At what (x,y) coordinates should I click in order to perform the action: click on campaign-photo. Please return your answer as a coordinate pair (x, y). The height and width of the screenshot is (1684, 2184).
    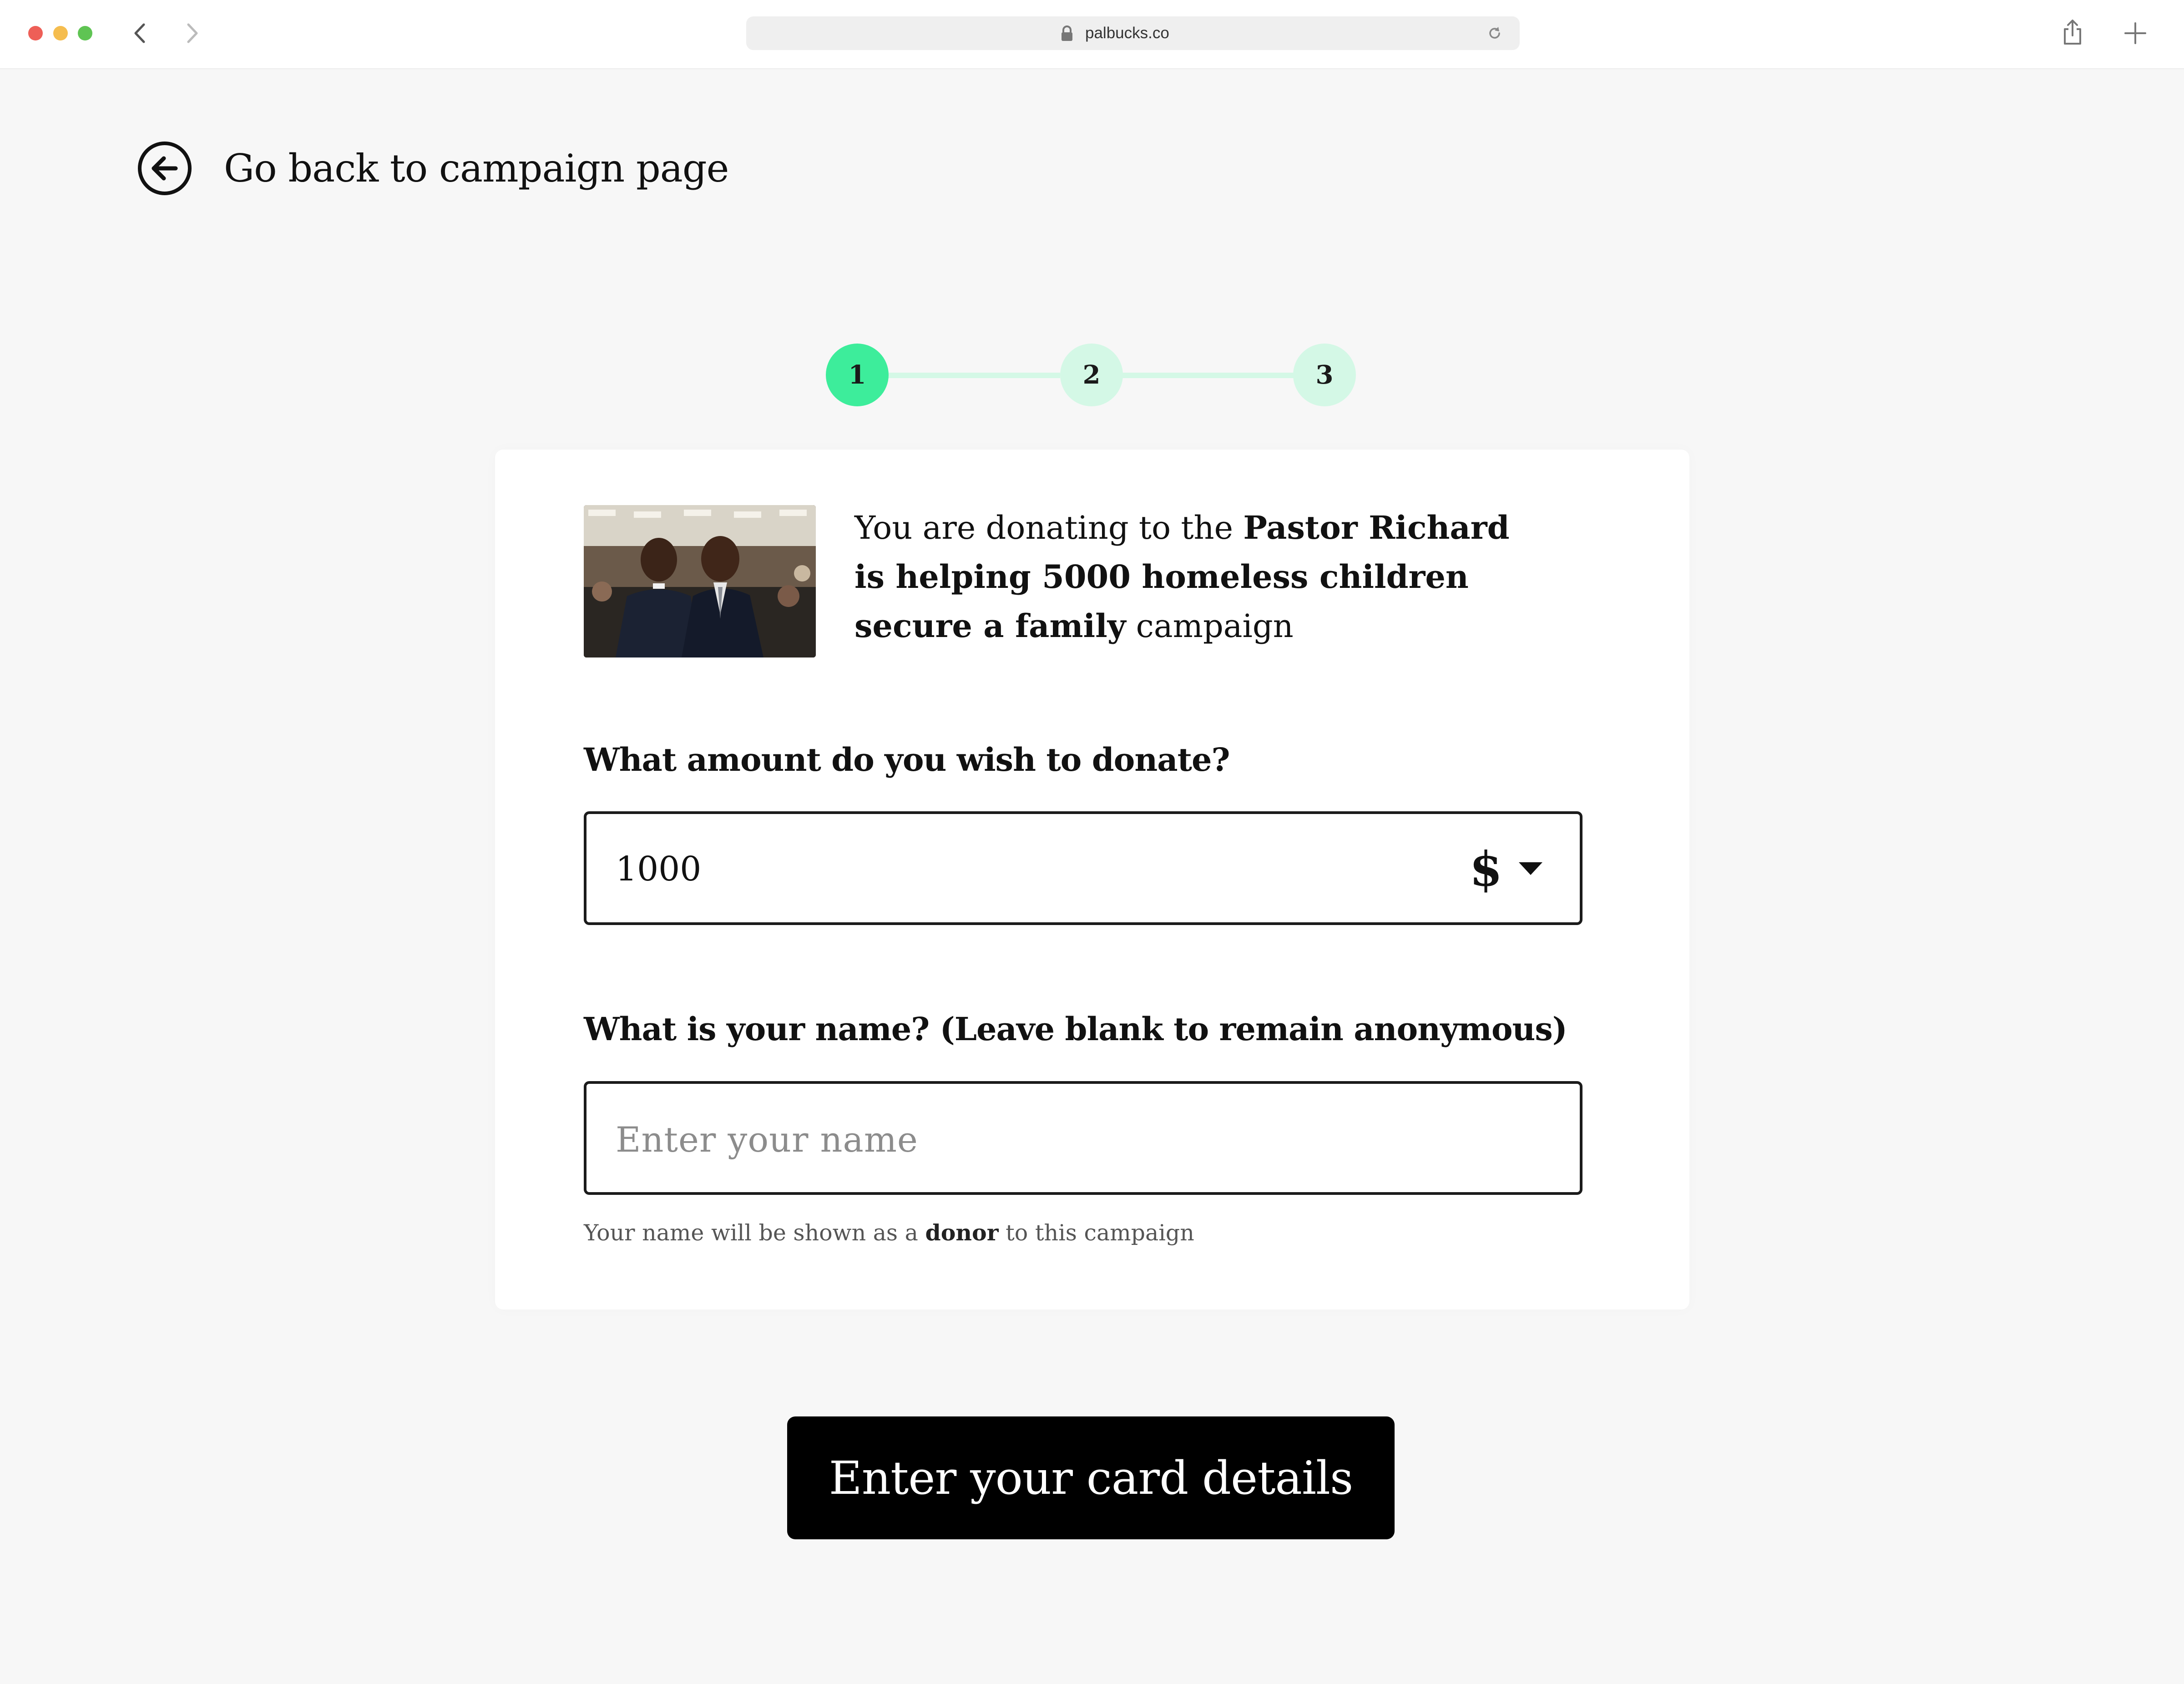
    Looking at the image, I should click on (700, 581).